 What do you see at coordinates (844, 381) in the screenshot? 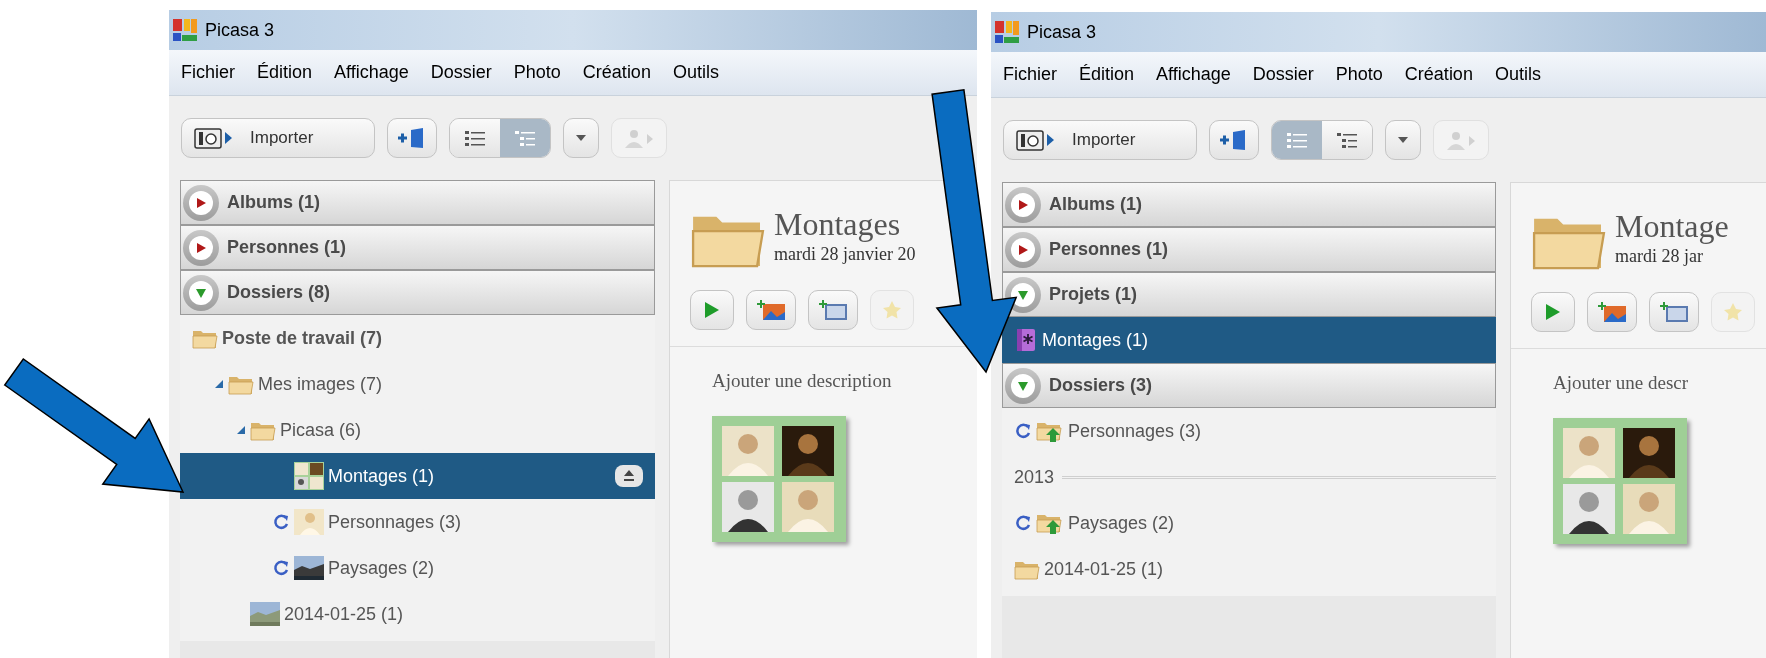
I see `description-placeholder: Ajouter une description` at bounding box center [844, 381].